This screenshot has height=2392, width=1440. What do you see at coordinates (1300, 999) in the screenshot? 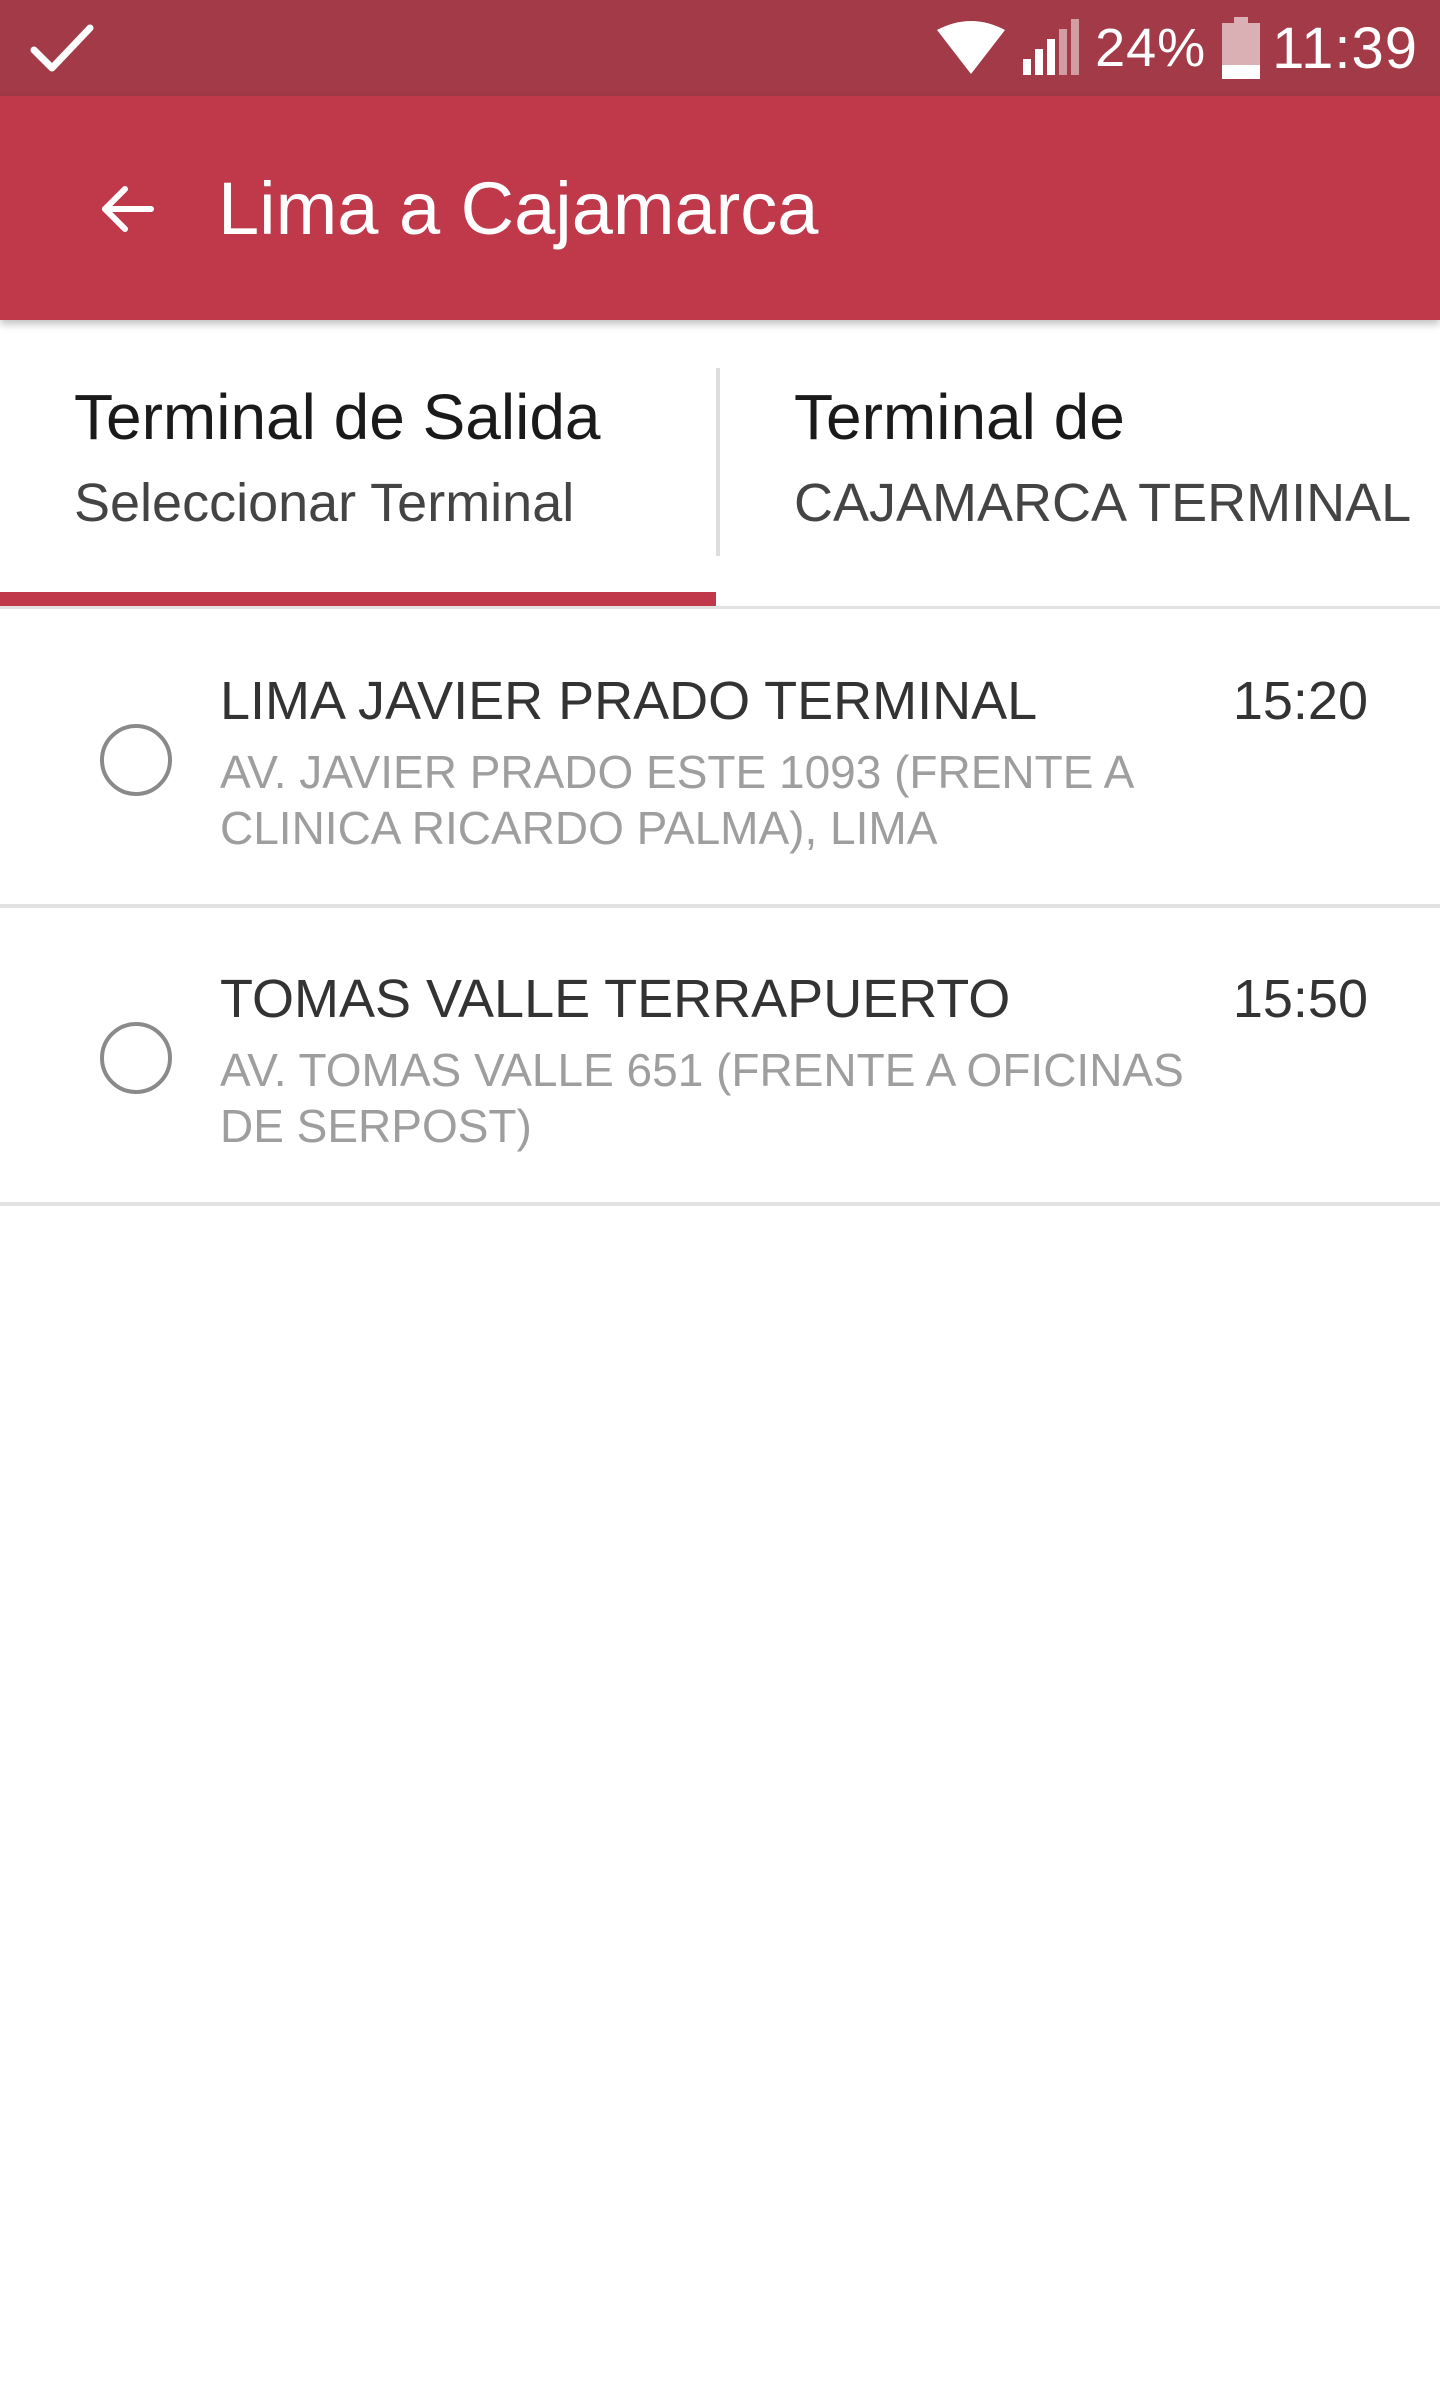
I see `departure-time: 15:50` at bounding box center [1300, 999].